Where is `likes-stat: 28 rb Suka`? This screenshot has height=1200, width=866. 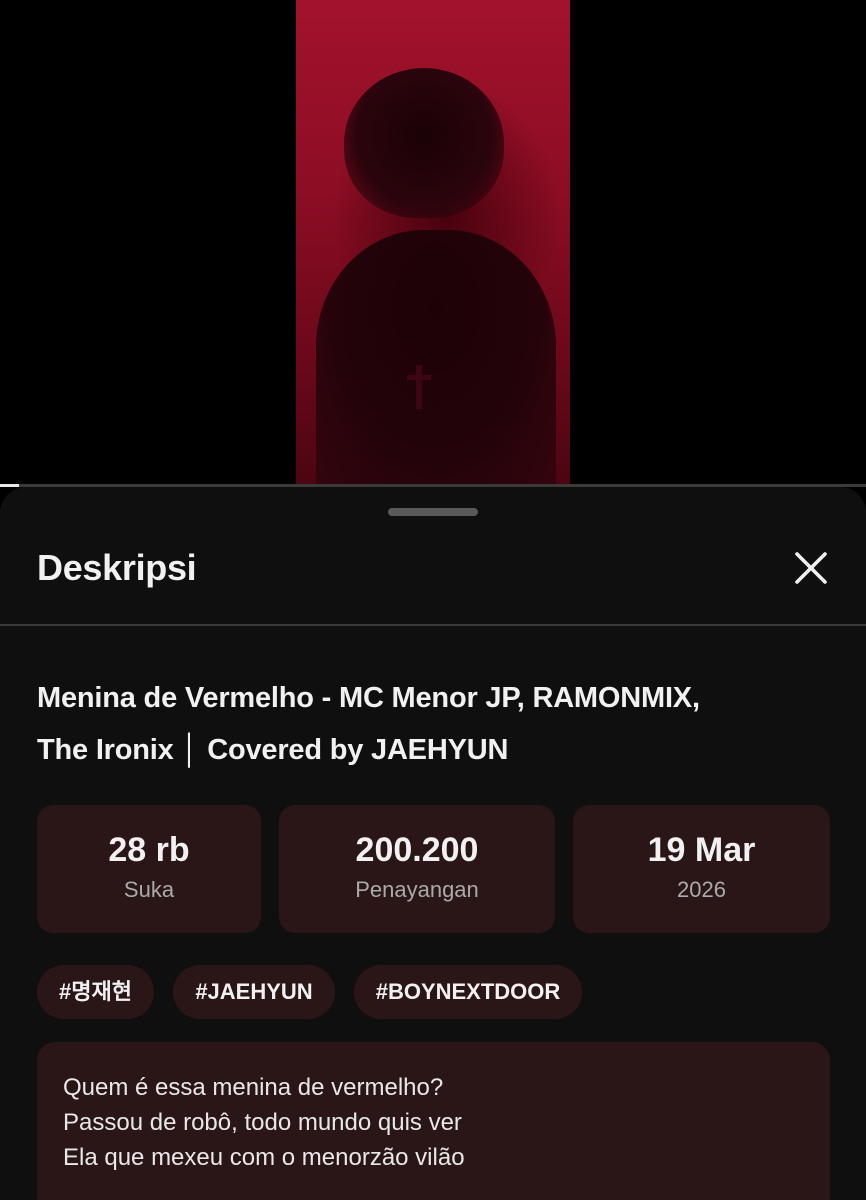 likes-stat: 28 rb Suka is located at coordinates (149, 869).